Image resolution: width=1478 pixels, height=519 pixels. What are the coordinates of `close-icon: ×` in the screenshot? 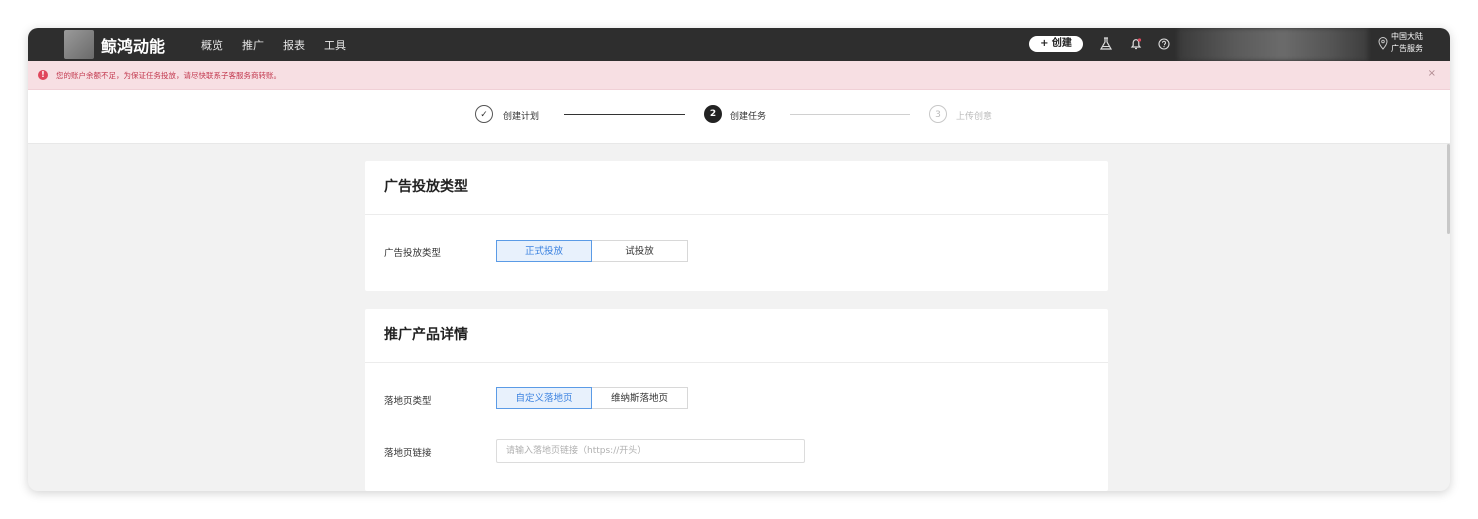 It's located at (1432, 73).